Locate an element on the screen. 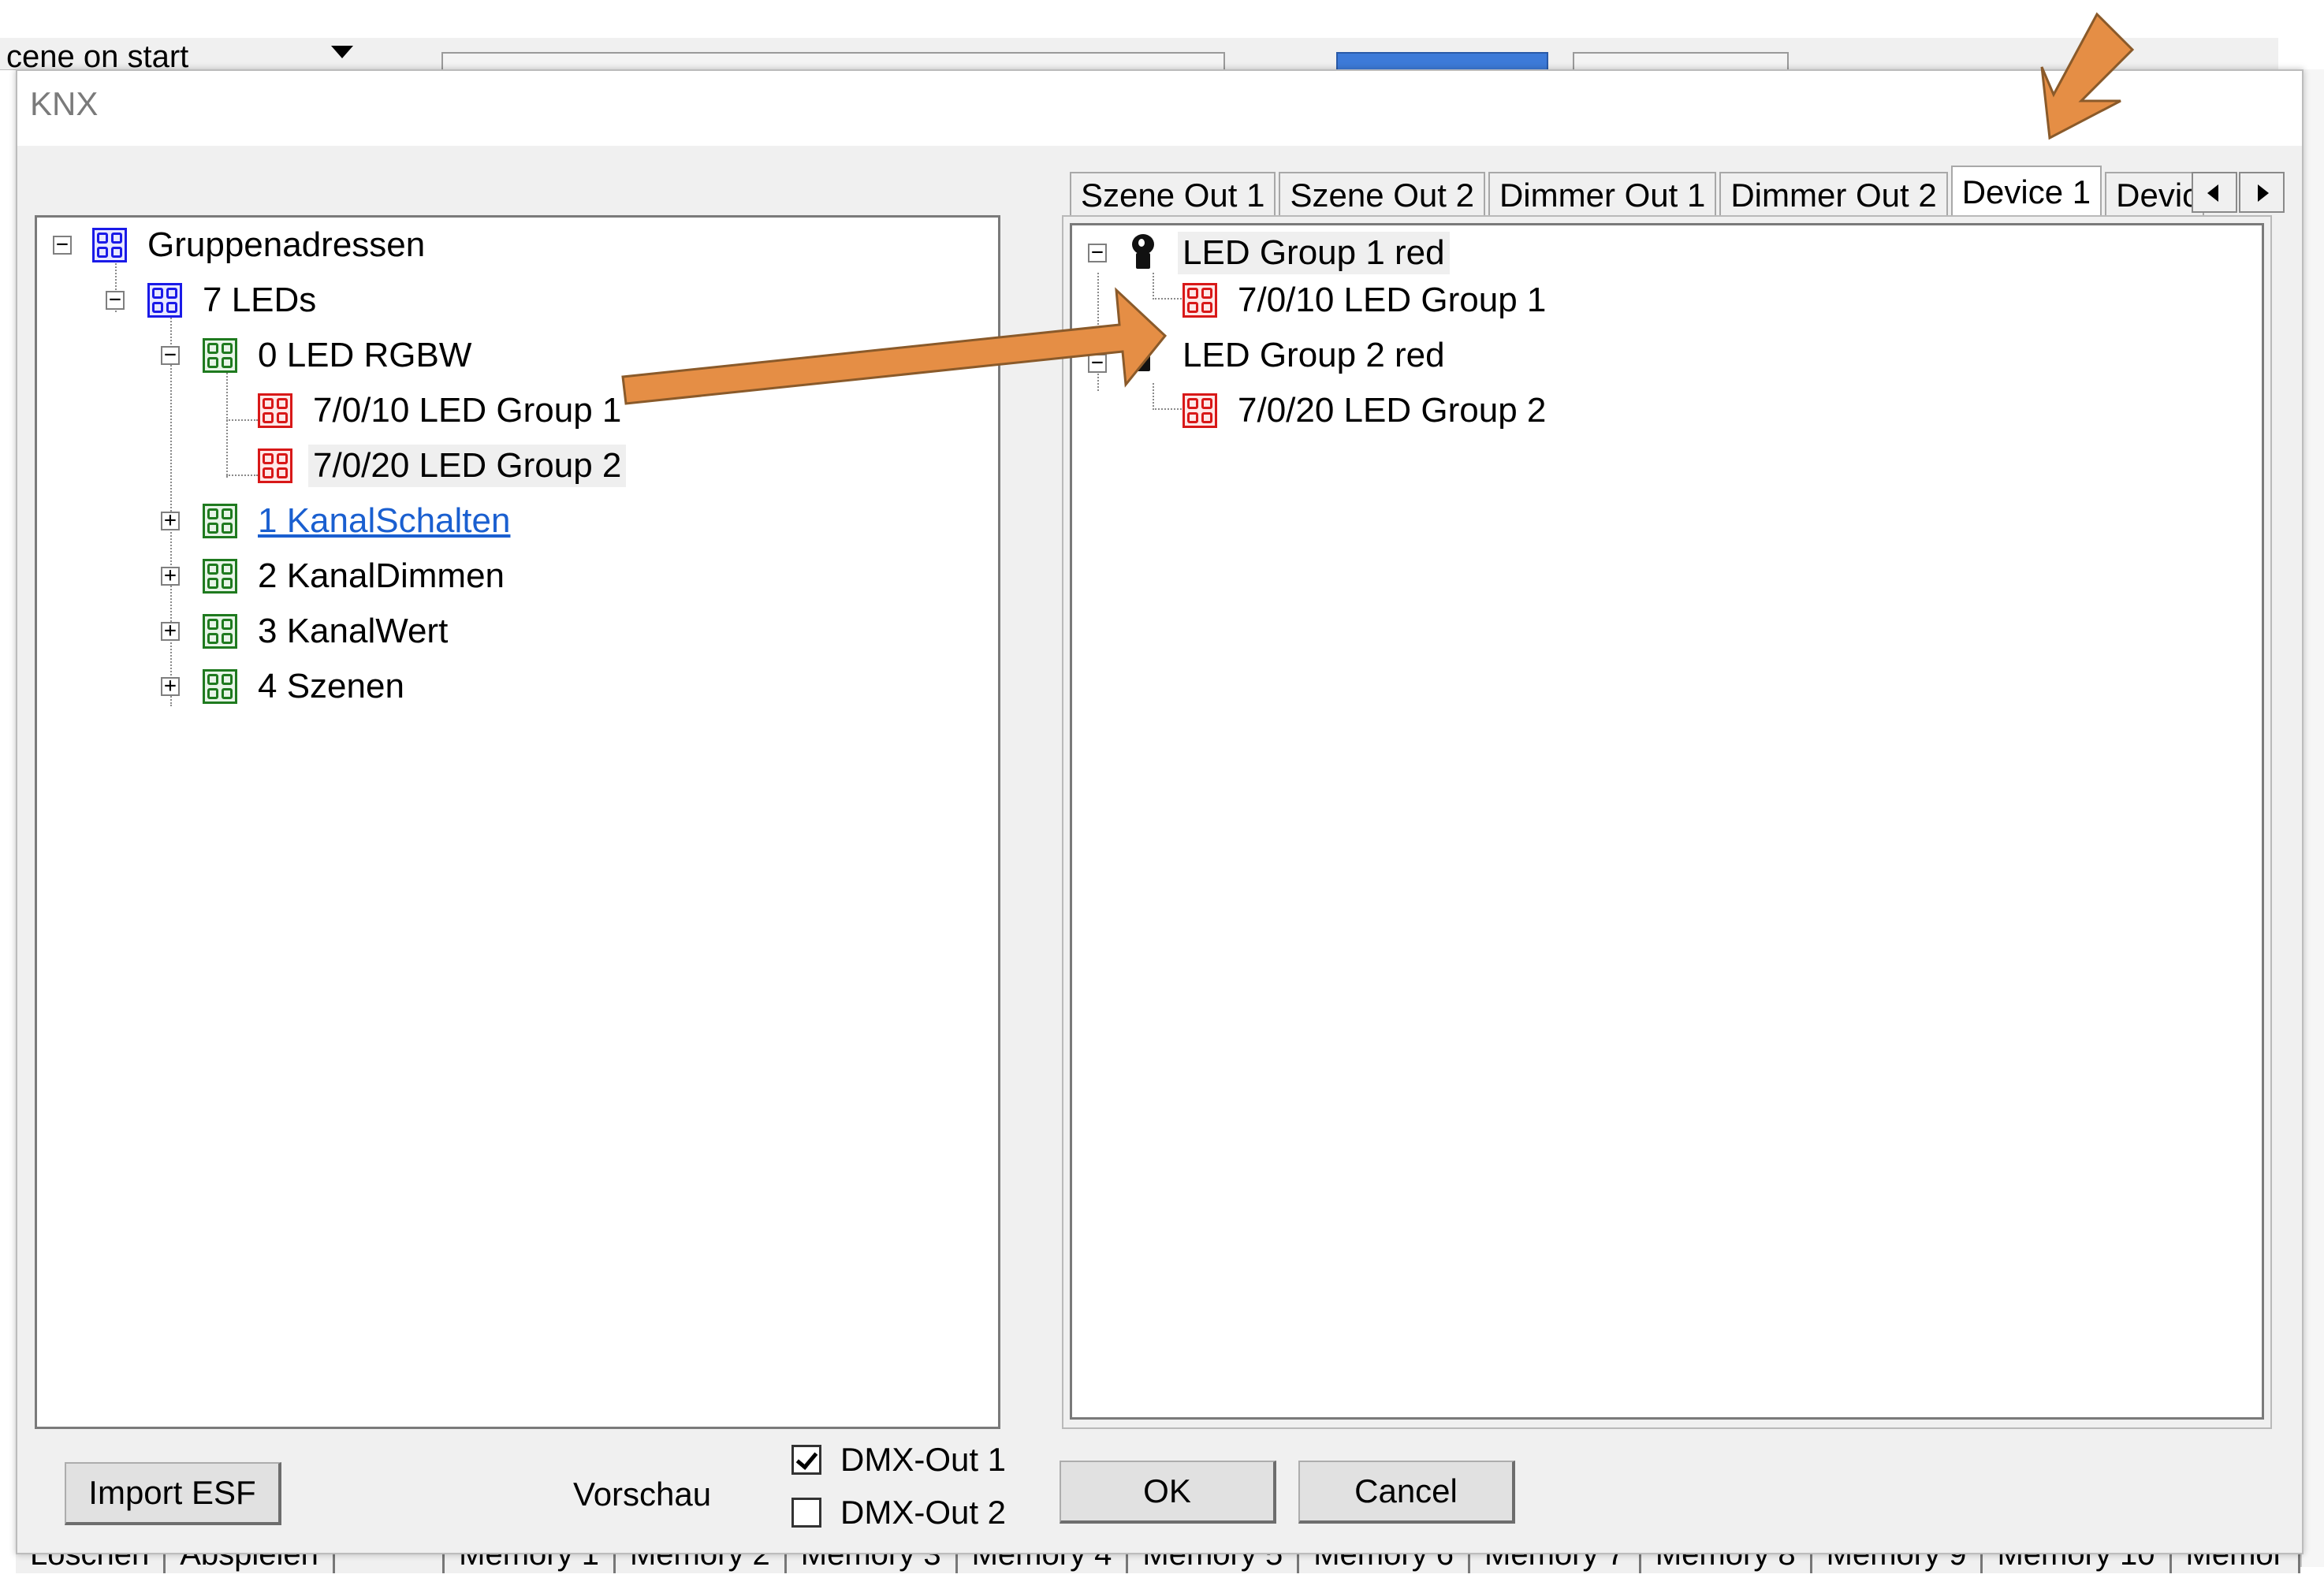 This screenshot has width=2324, height=1578. background-button is located at coordinates (1681, 61).